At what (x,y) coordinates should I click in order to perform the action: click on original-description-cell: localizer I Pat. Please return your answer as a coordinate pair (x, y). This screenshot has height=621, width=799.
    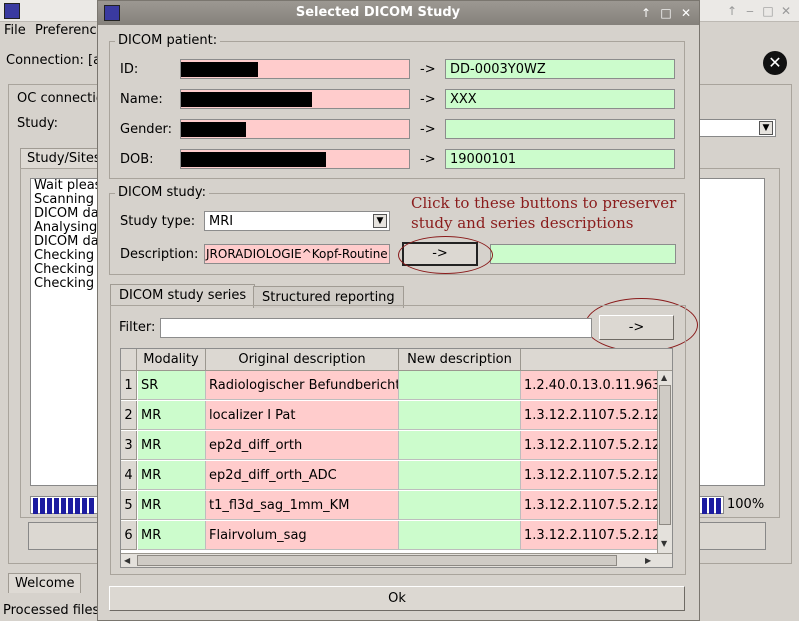
    Looking at the image, I should click on (302, 415).